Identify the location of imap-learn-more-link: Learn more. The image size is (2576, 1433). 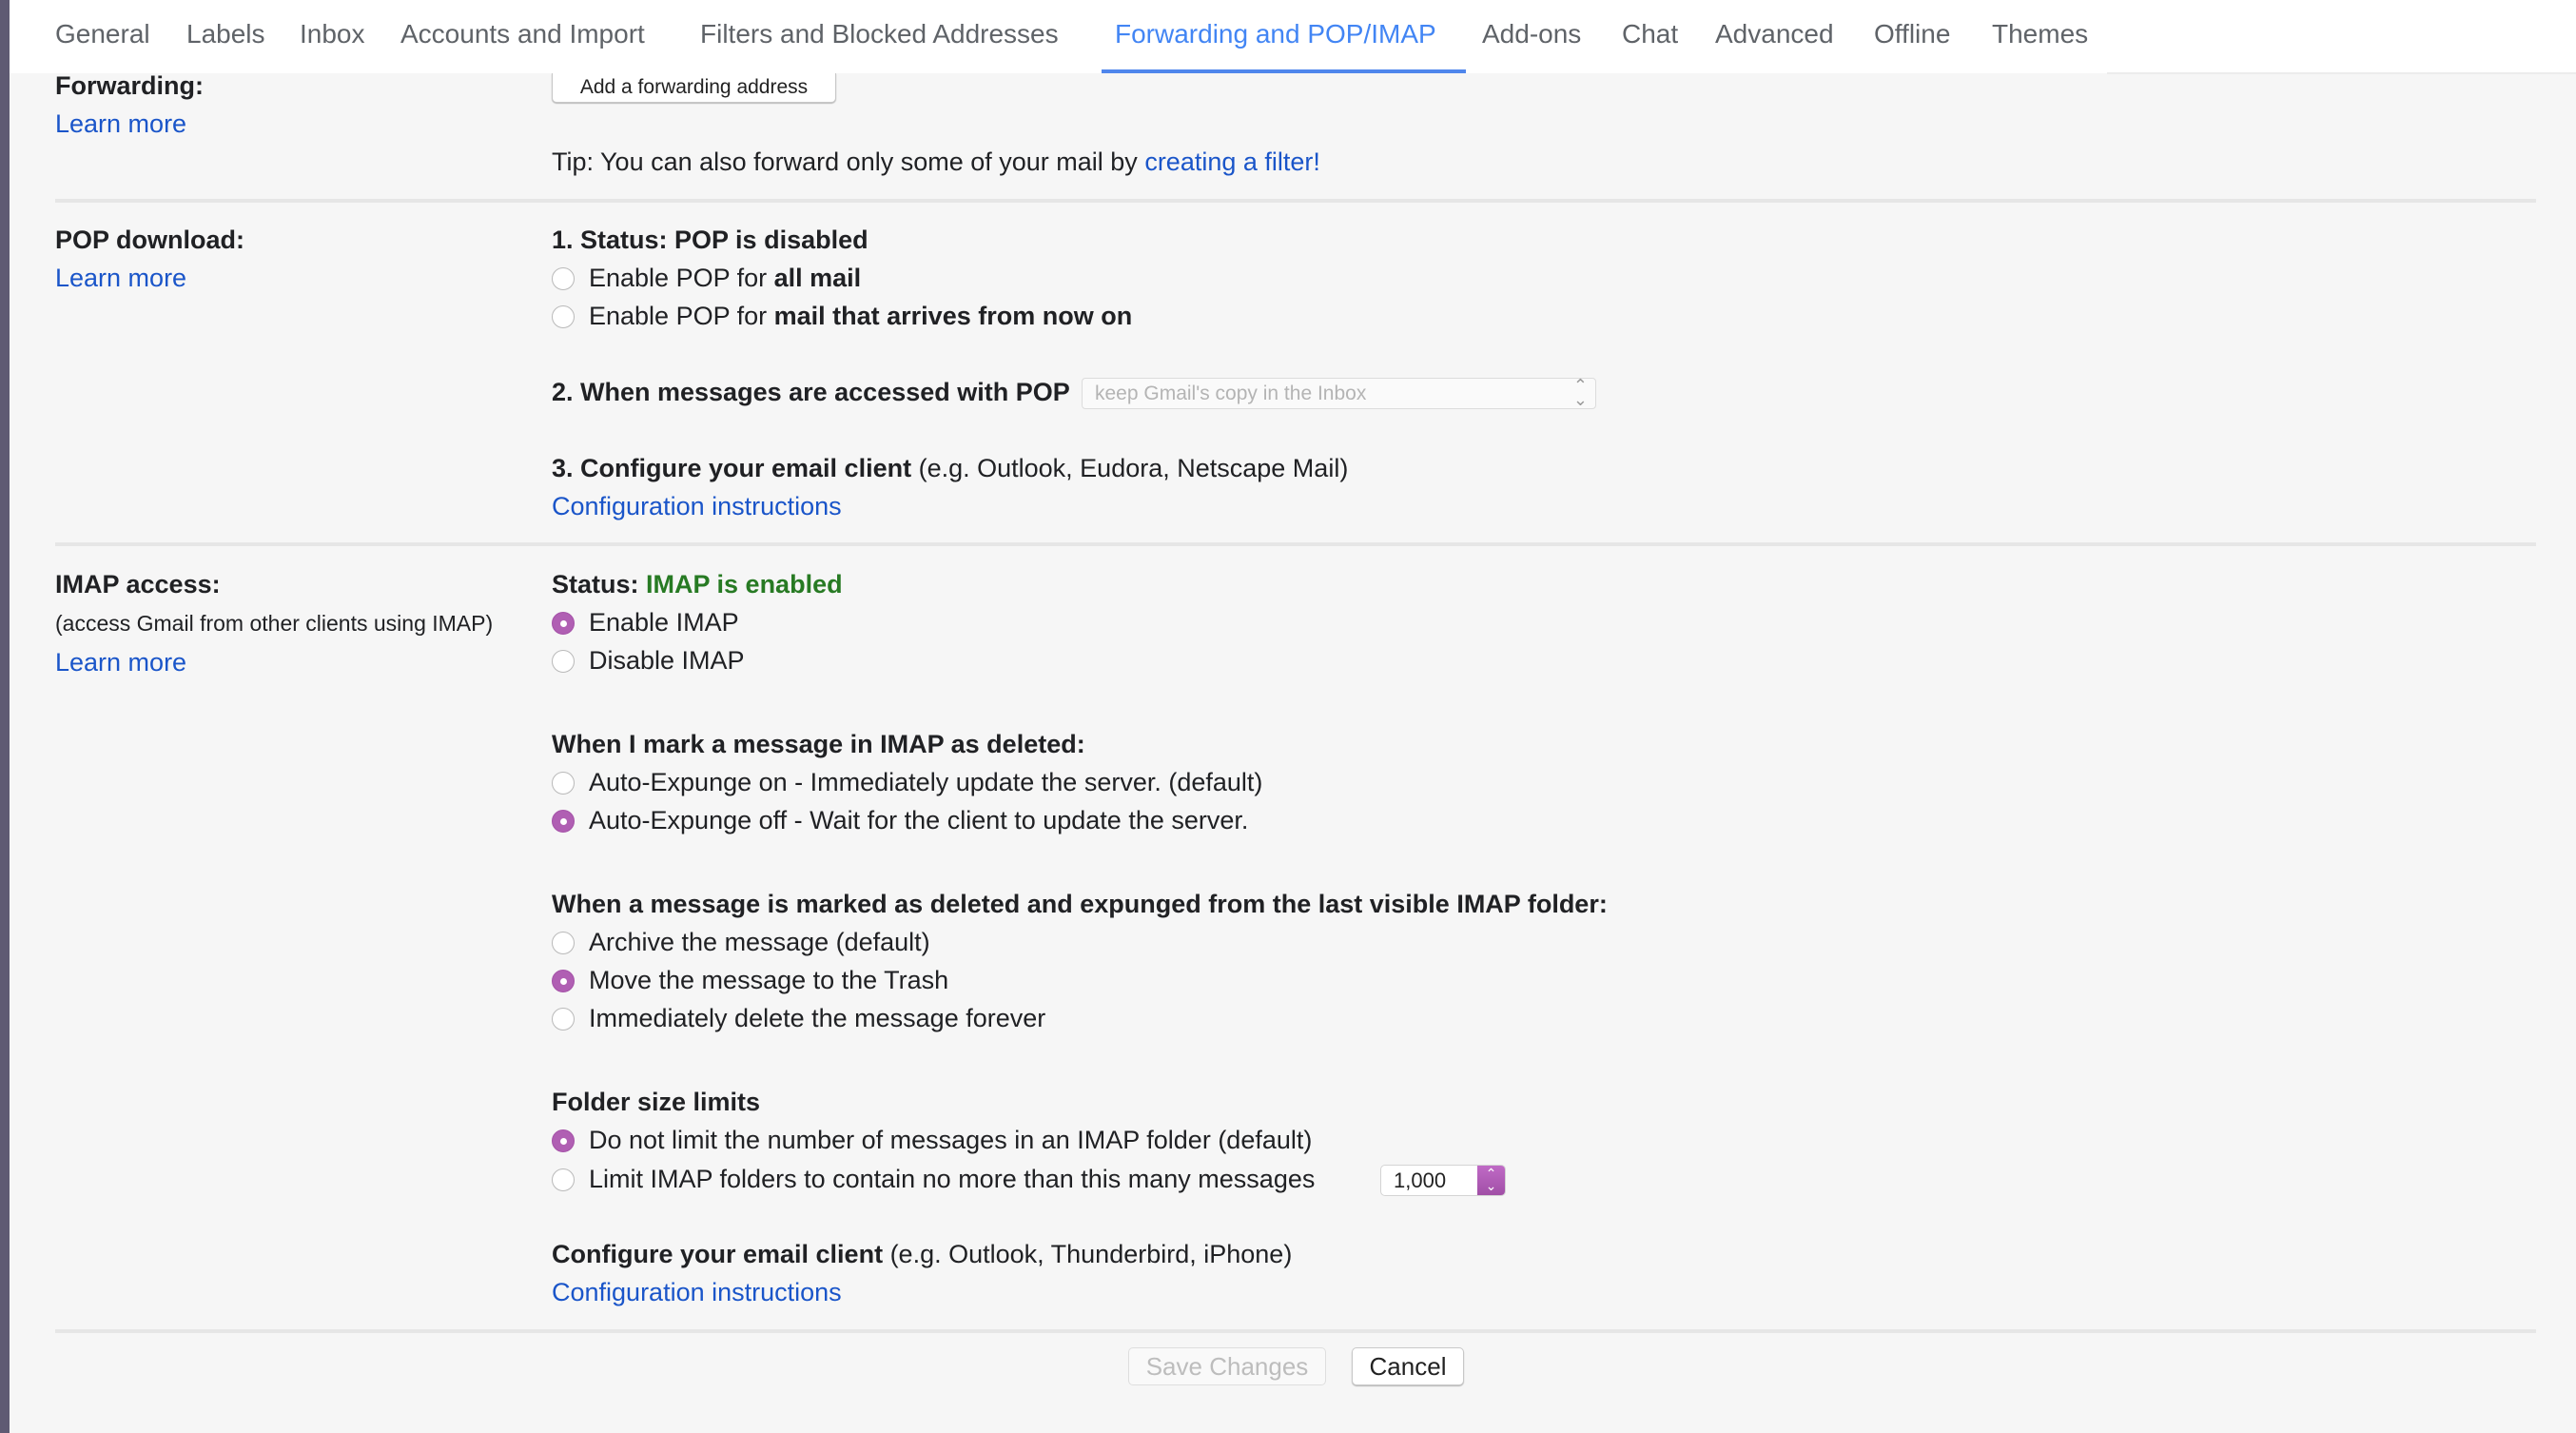
(121, 663).